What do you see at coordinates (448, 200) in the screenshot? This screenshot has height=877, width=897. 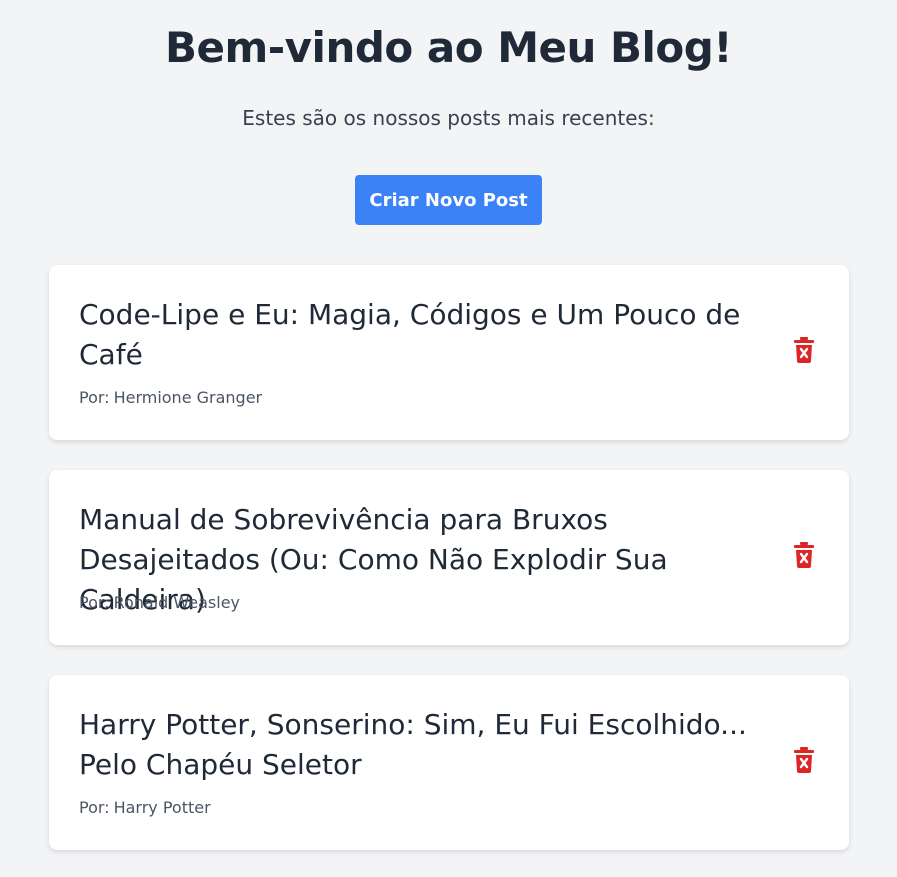 I see `create-post-button: Criar Novo Post` at bounding box center [448, 200].